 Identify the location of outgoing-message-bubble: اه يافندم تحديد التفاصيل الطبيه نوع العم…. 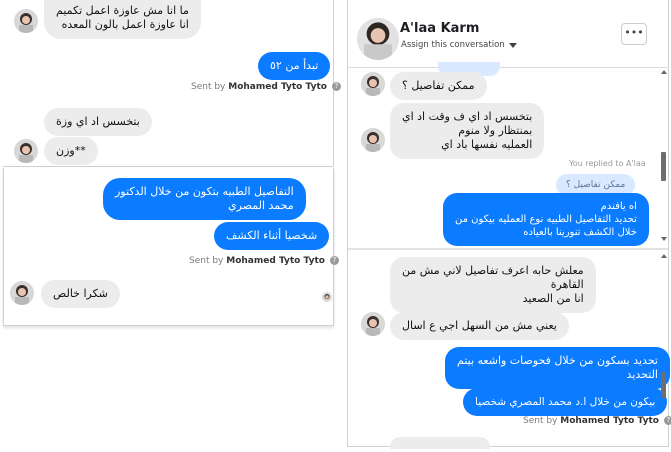
(546, 219).